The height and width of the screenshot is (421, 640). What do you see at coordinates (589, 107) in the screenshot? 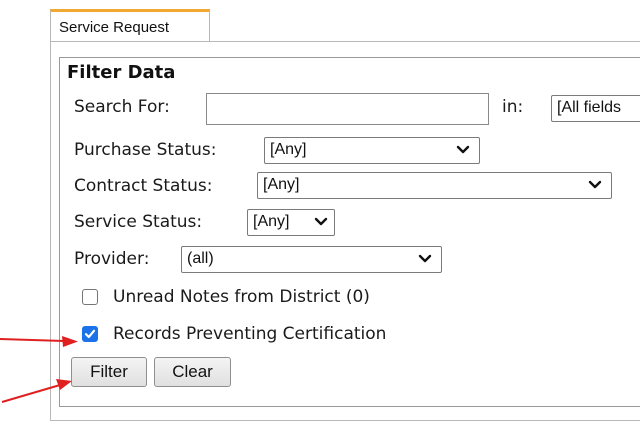
I see `search-field-value: [All fields` at bounding box center [589, 107].